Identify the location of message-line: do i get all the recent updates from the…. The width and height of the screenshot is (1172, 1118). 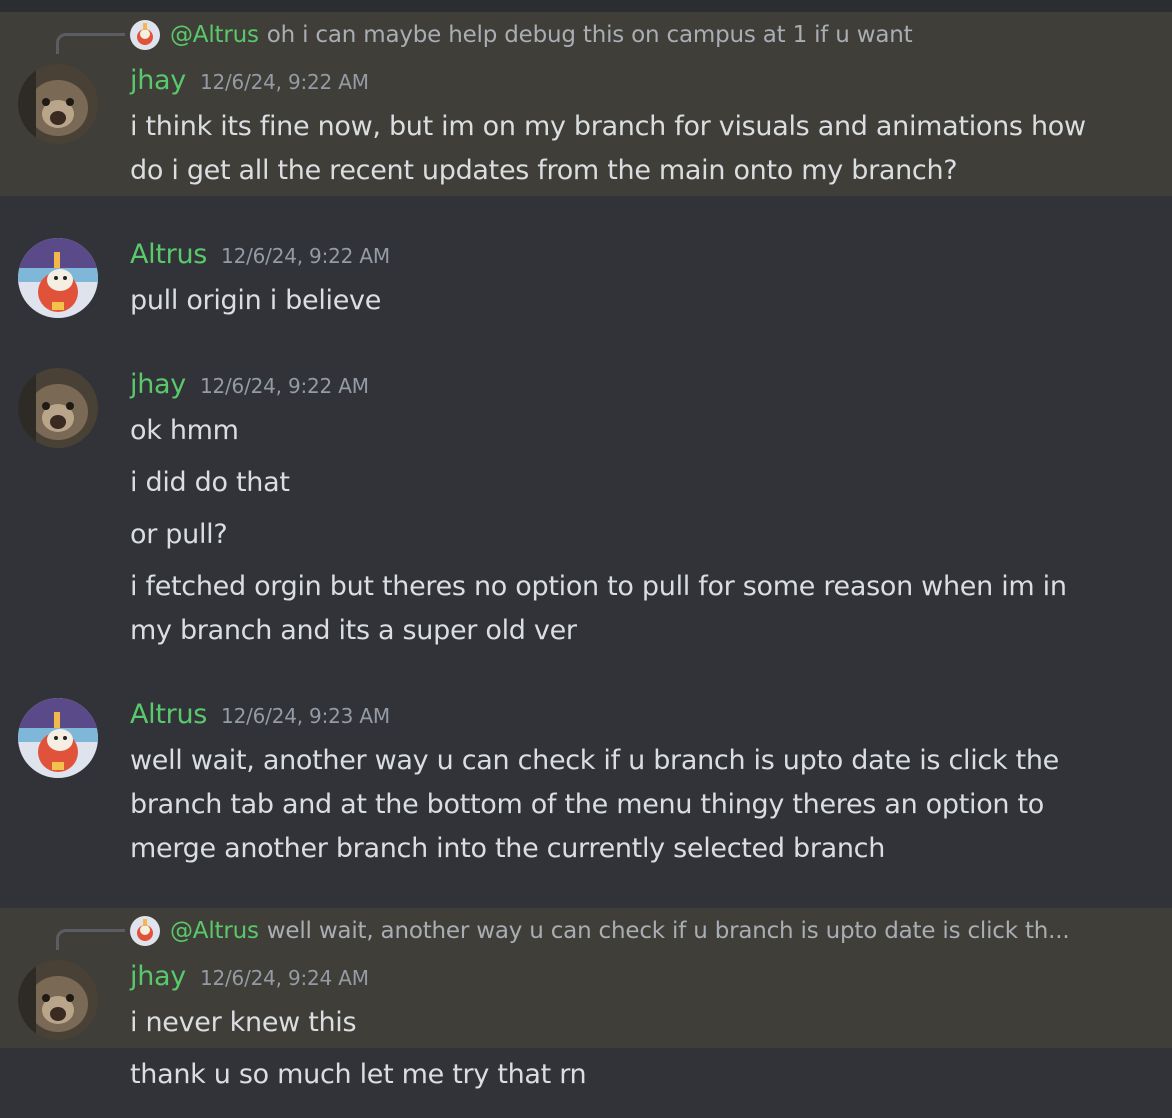
(544, 170).